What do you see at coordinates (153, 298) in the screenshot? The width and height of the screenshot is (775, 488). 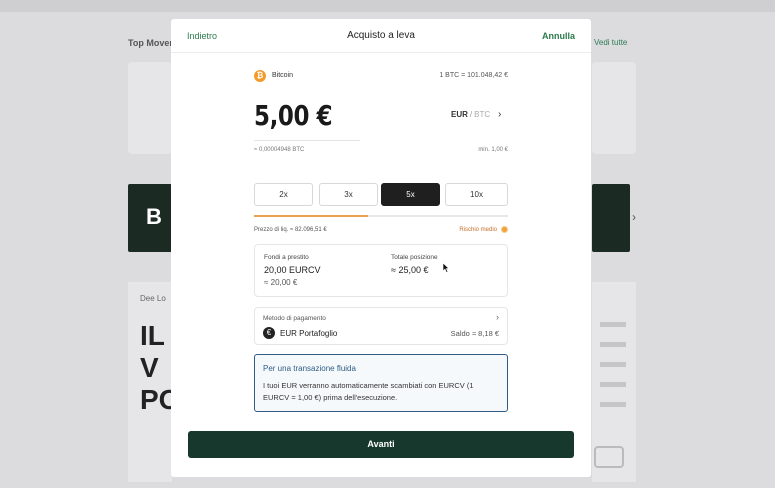 I see `background-card-title: Dee Lo` at bounding box center [153, 298].